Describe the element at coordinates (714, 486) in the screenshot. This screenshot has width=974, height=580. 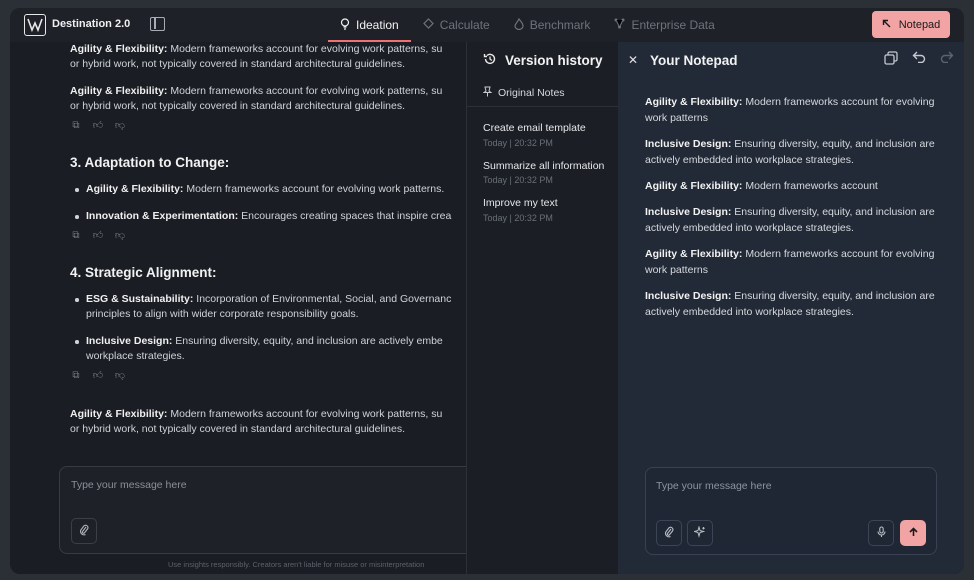
I see `notepad-input-placeholder: Type your message here` at that location.